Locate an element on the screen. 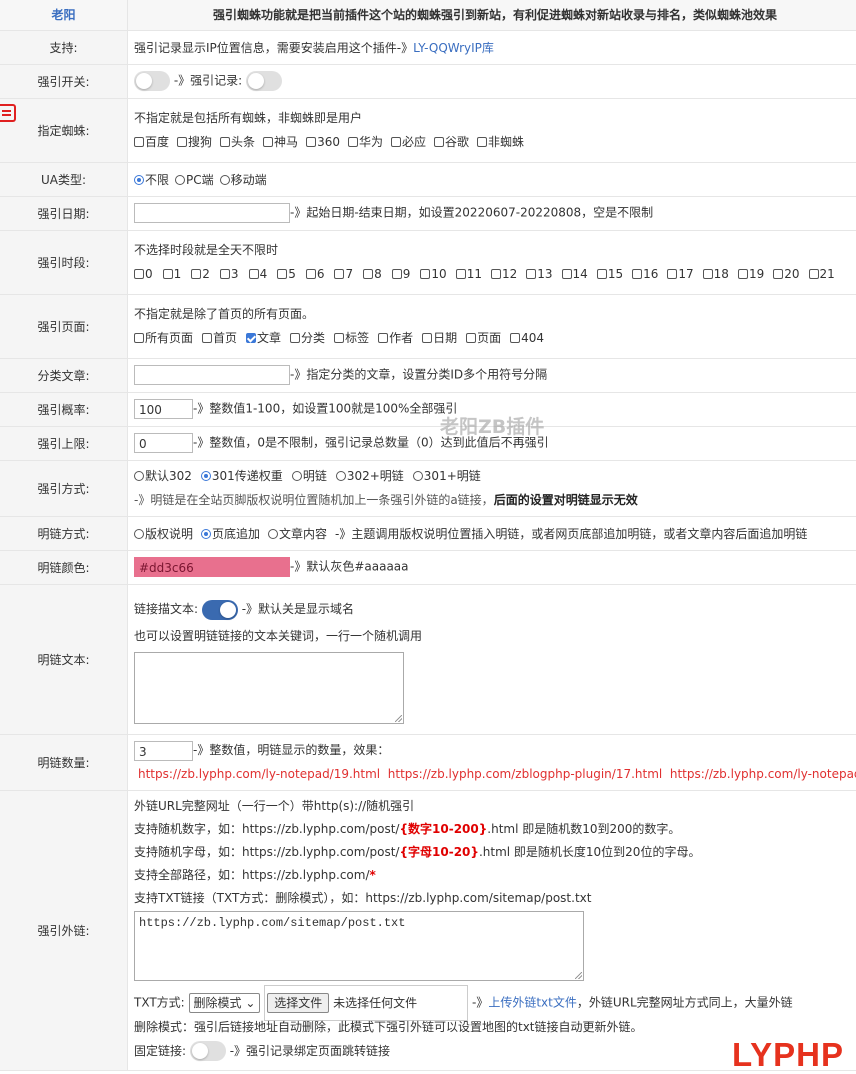 This screenshot has width=856, height=1074. choose-file-button: 选择文件 is located at coordinates (298, 1003).